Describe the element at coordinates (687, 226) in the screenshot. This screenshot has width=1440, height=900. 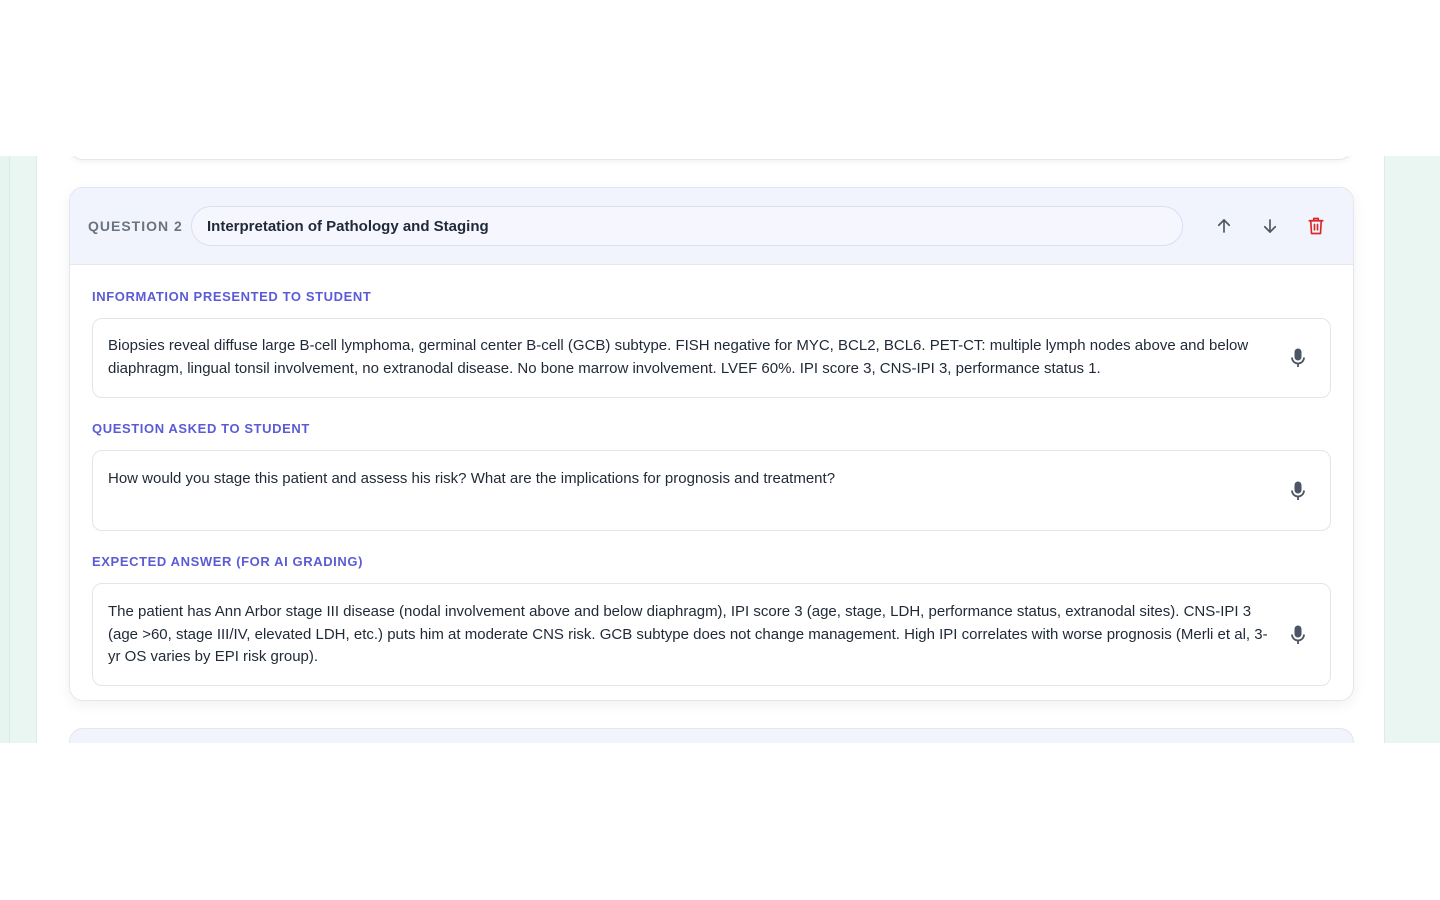
I see `question-title-input` at that location.